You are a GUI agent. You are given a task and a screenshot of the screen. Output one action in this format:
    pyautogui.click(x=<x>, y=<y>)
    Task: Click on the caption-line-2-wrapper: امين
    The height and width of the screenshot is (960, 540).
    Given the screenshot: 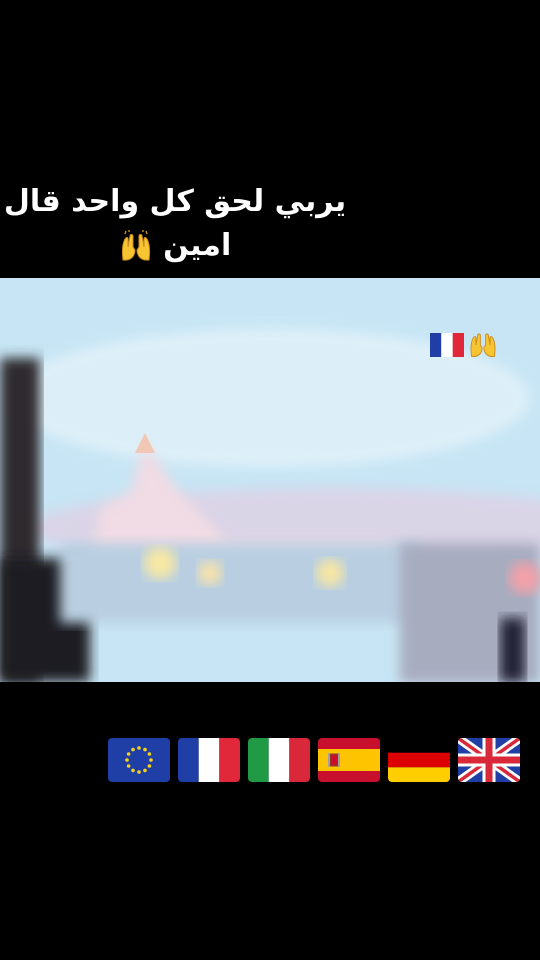 What is the action you would take?
    pyautogui.click(x=175, y=246)
    